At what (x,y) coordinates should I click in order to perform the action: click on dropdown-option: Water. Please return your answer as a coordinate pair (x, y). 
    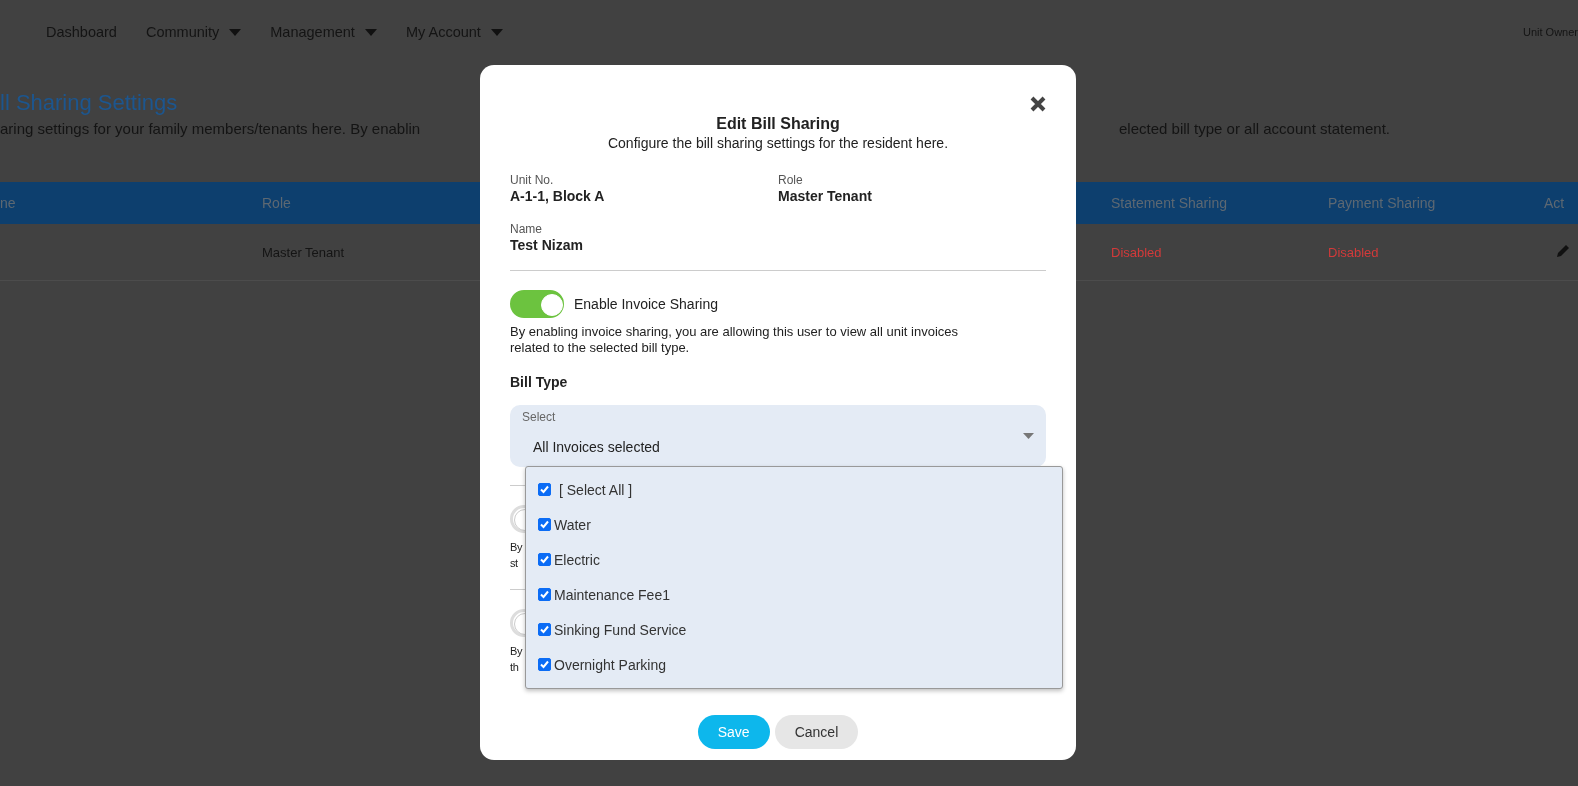
    Looking at the image, I should click on (794, 524).